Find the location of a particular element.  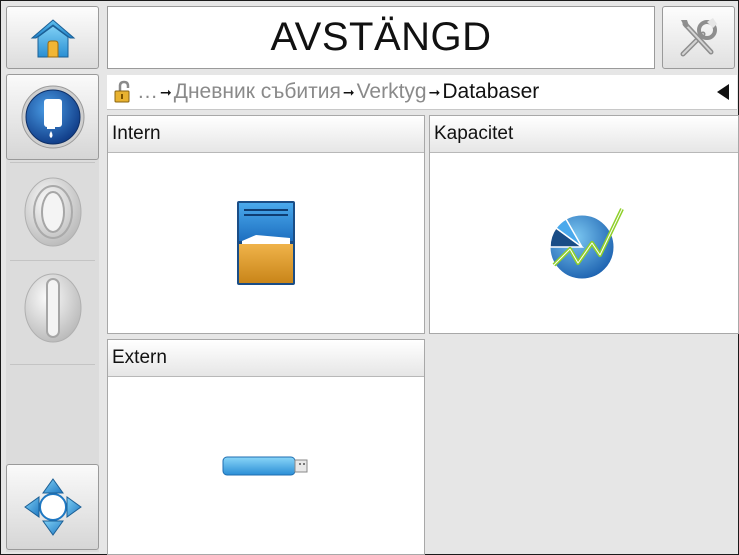

breadcrumb-item-databases: Databaser is located at coordinates (491, 91).